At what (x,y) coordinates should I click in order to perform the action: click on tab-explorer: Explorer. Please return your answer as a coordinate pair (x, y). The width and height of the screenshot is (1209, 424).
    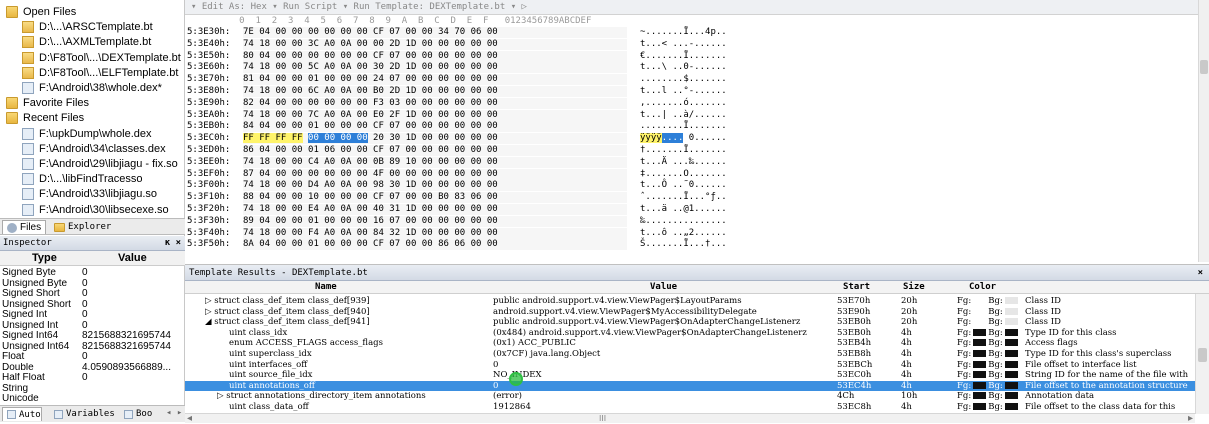
    Looking at the image, I should click on (86, 227).